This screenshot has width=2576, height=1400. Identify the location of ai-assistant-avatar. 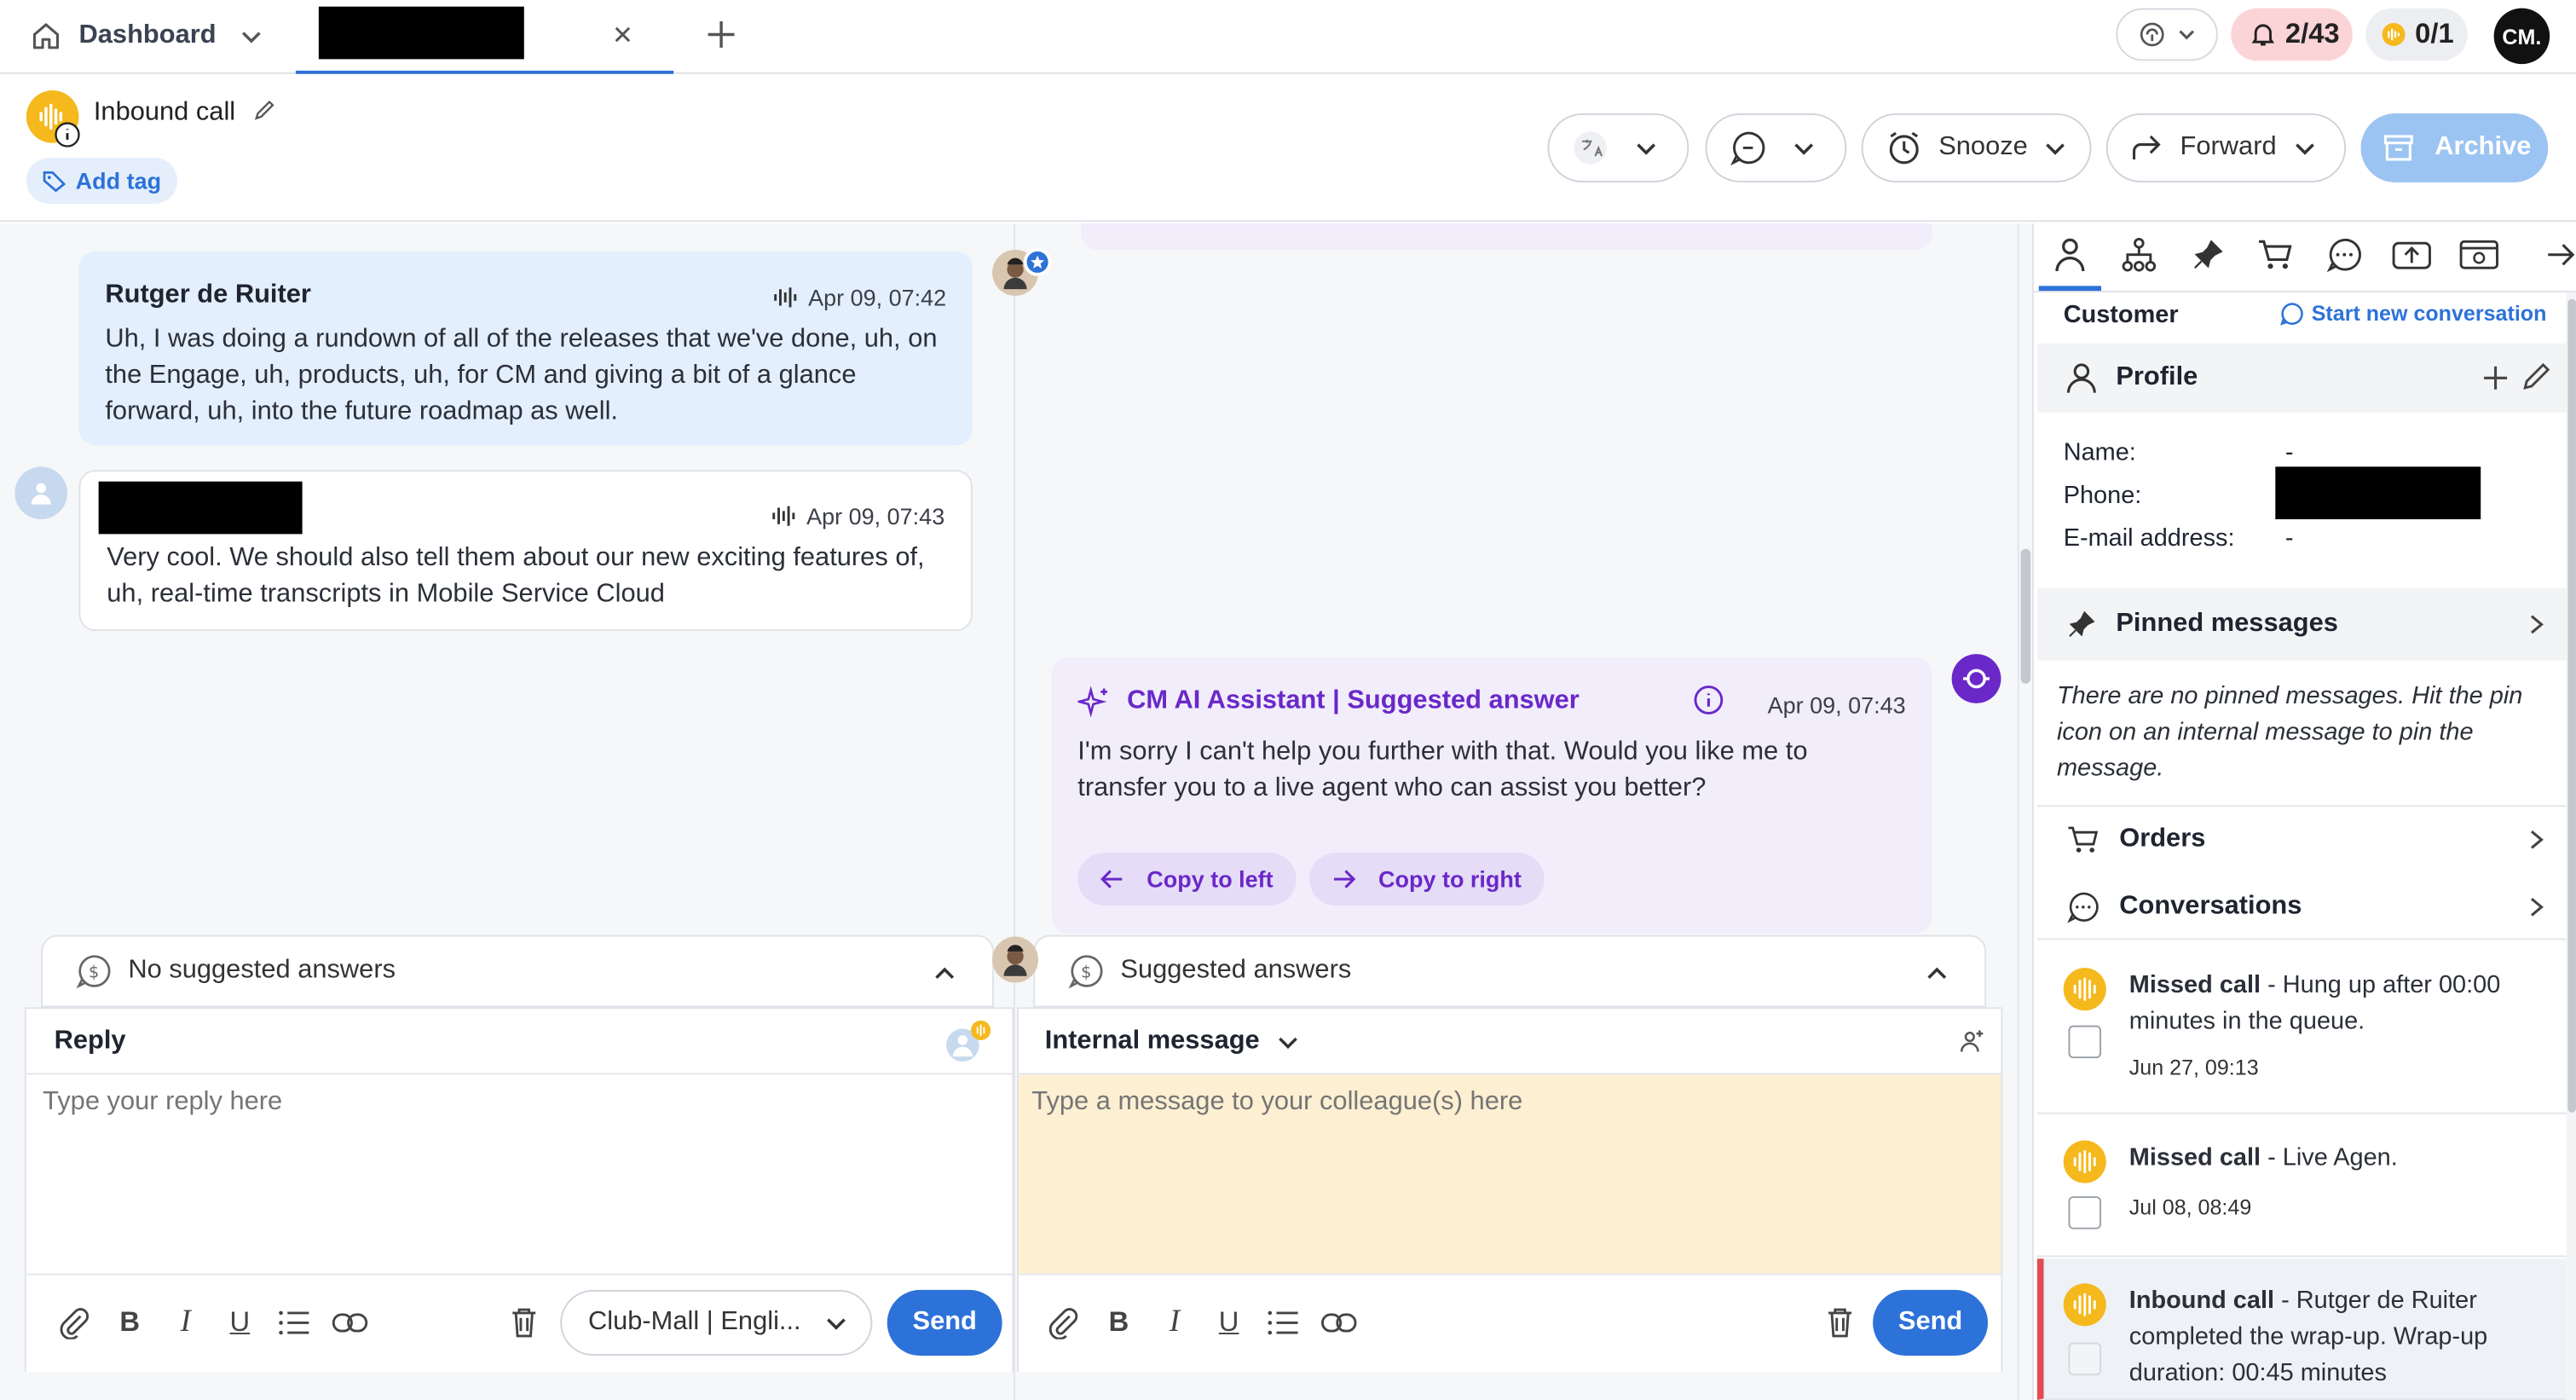
(1976, 678).